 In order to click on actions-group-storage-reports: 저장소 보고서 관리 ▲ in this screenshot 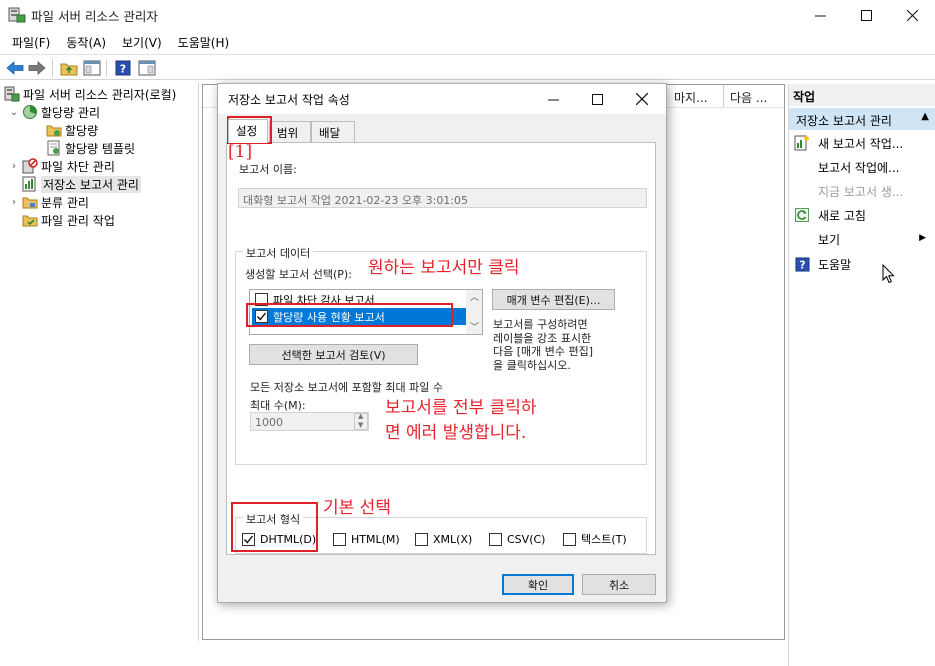, I will do `click(862, 119)`.